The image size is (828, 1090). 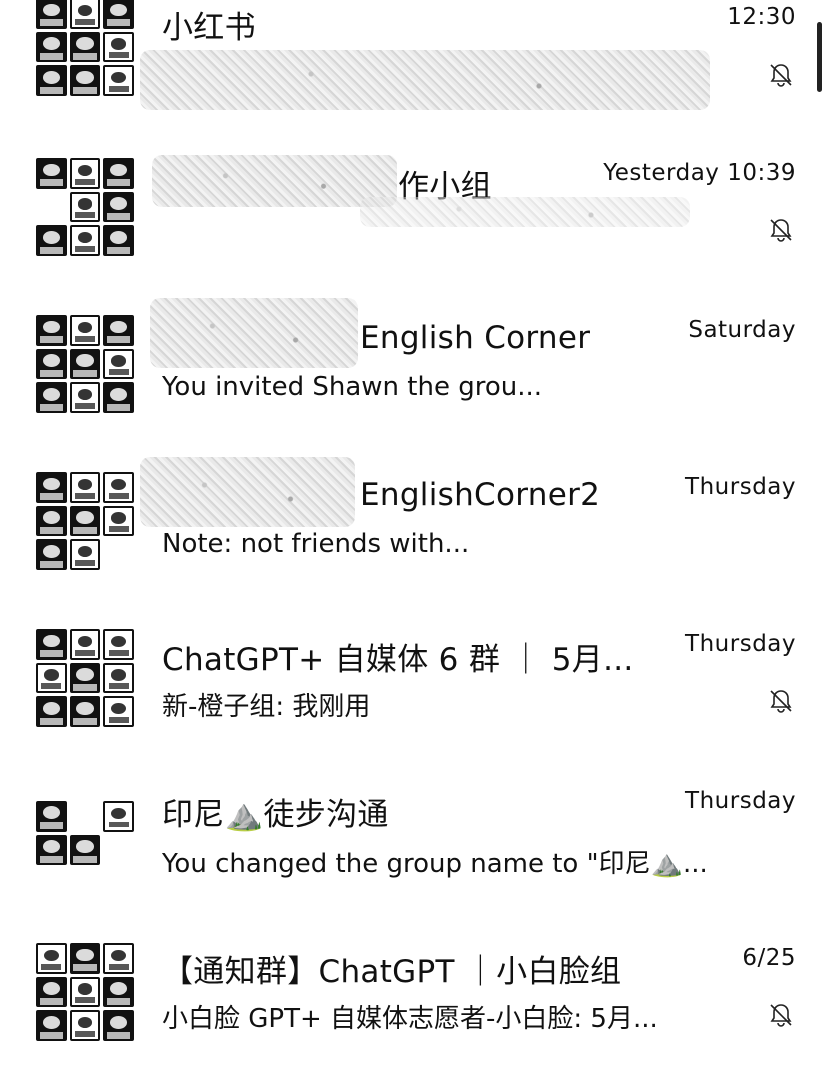 I want to click on chat-time: Yesterday 10:39, so click(x=699, y=173).